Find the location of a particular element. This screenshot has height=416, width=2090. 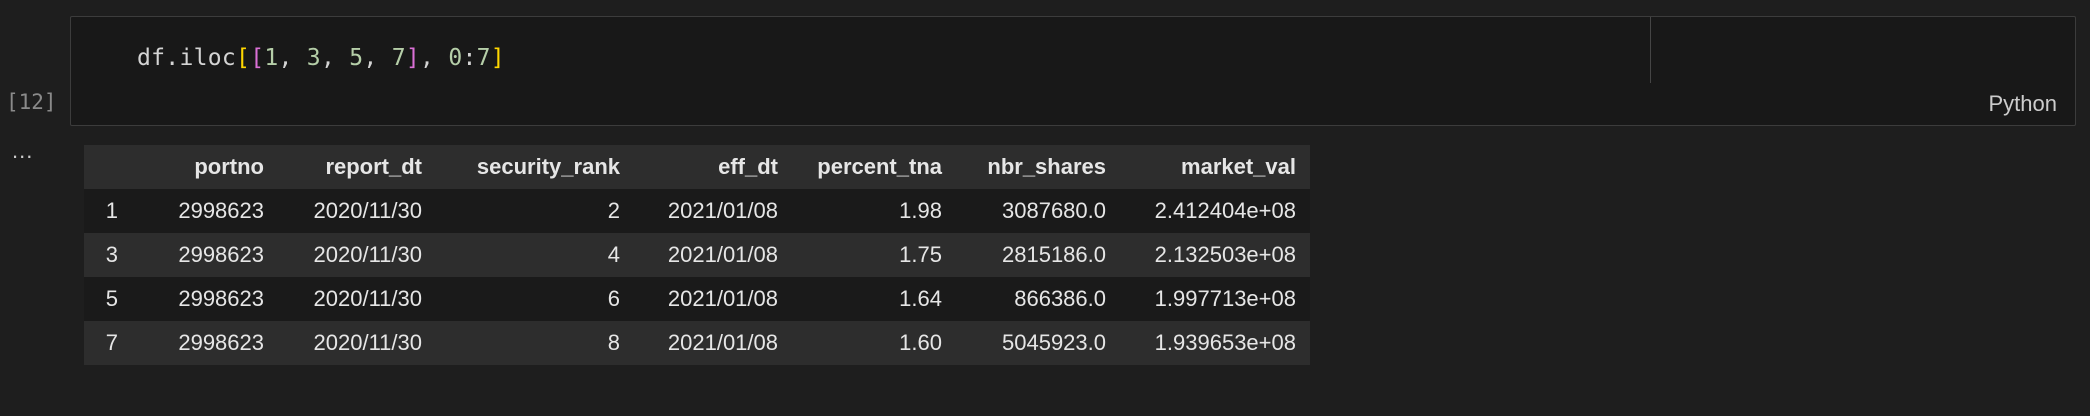

row-index: 5 is located at coordinates (111, 298).